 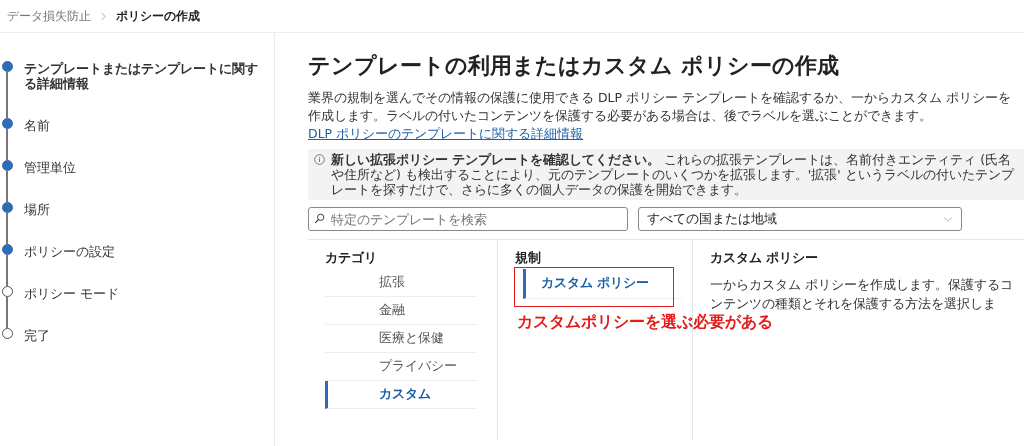 I want to click on info-icon, so click(x=319, y=159).